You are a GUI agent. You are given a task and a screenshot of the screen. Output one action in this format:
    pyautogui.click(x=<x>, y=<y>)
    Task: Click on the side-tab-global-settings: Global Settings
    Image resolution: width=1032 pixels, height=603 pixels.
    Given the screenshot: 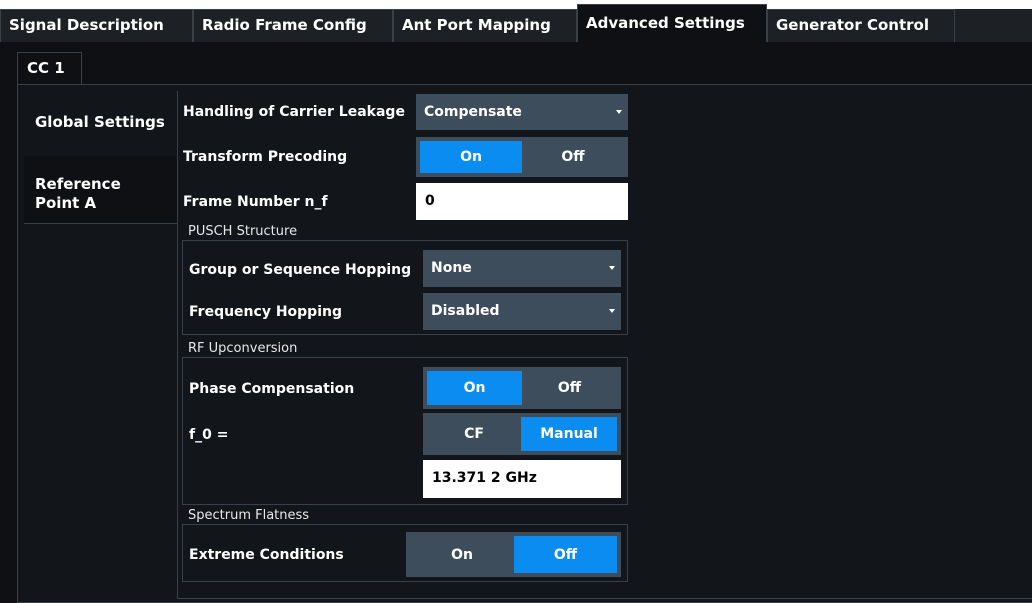 What is the action you would take?
    pyautogui.click(x=101, y=123)
    